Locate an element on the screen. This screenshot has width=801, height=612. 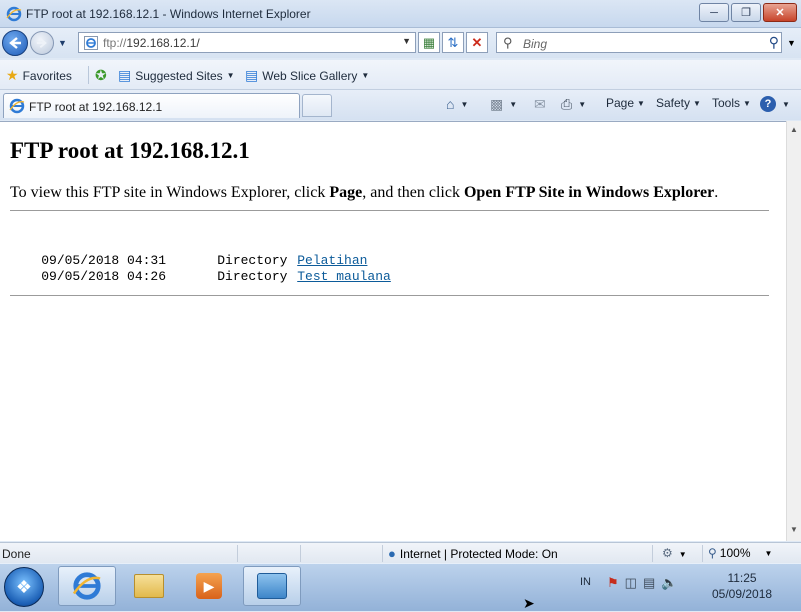
taskbar-explorer-button is located at coordinates (149, 586).